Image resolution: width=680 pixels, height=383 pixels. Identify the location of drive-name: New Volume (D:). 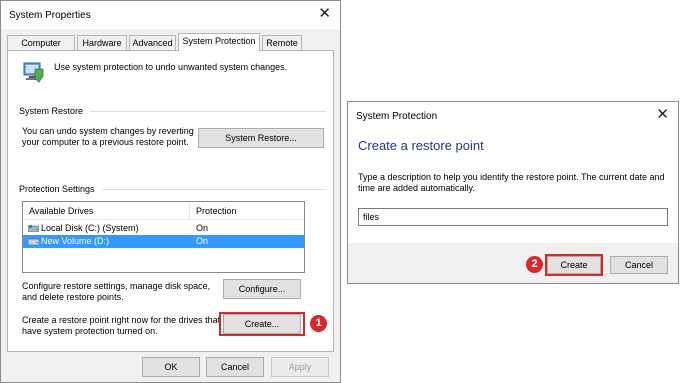
(75, 241).